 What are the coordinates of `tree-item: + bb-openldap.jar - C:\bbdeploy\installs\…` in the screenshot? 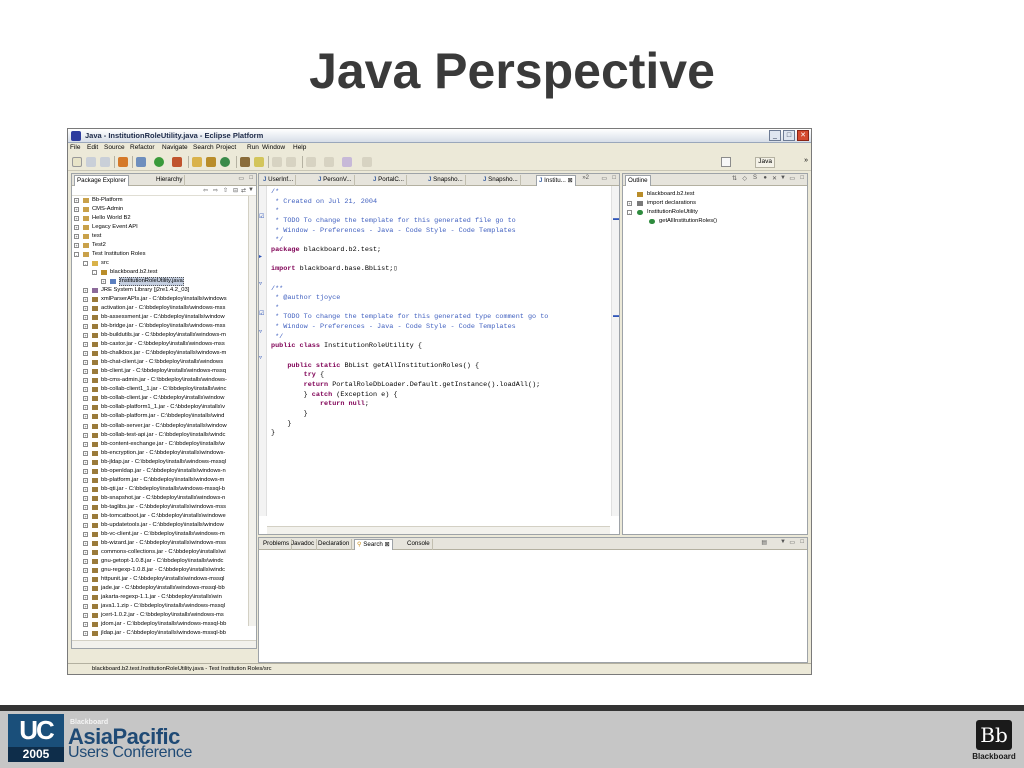 It's located at (162, 471).